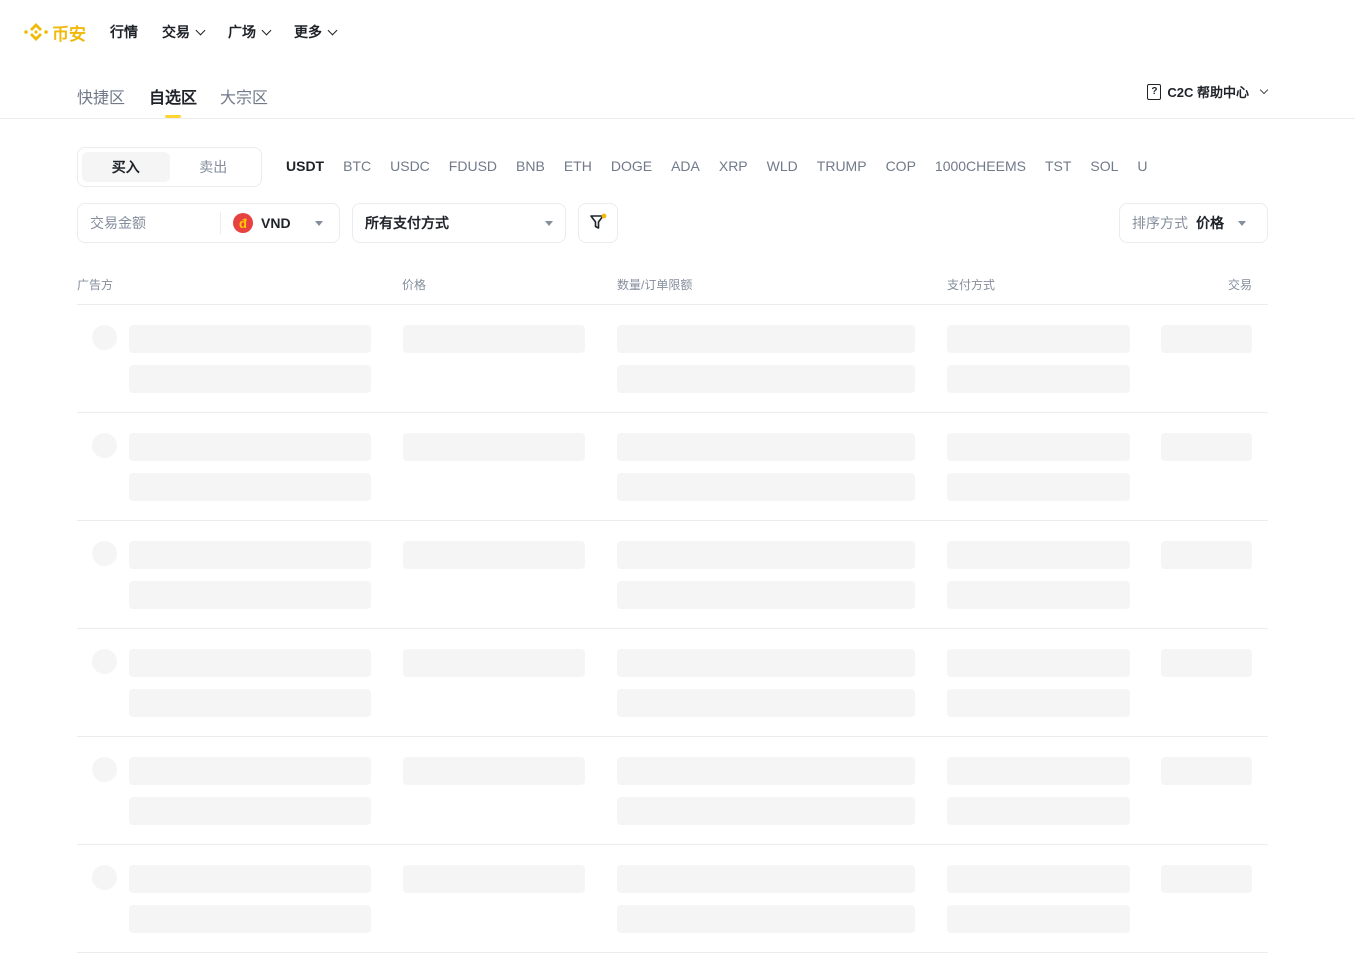 This screenshot has width=1355, height=953. I want to click on coin-tab: DOGE, so click(631, 166).